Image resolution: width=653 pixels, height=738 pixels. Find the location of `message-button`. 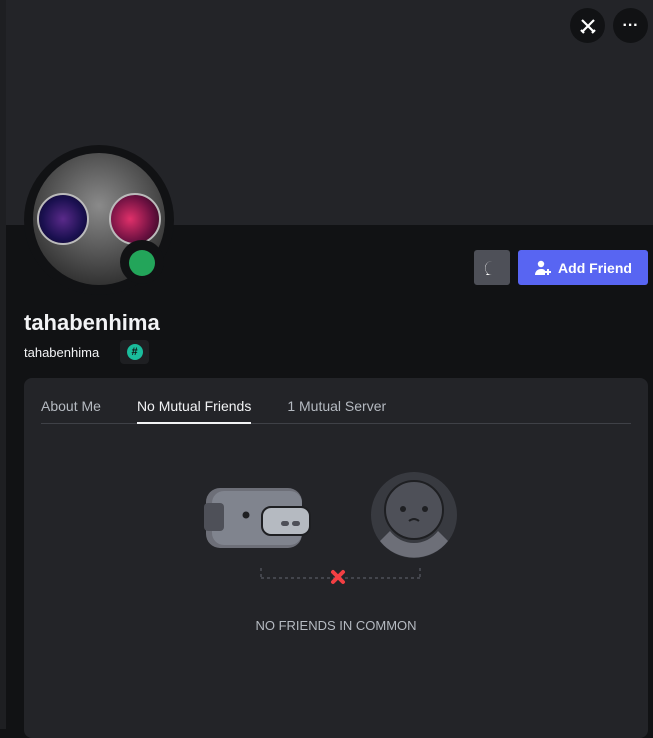

message-button is located at coordinates (492, 267).